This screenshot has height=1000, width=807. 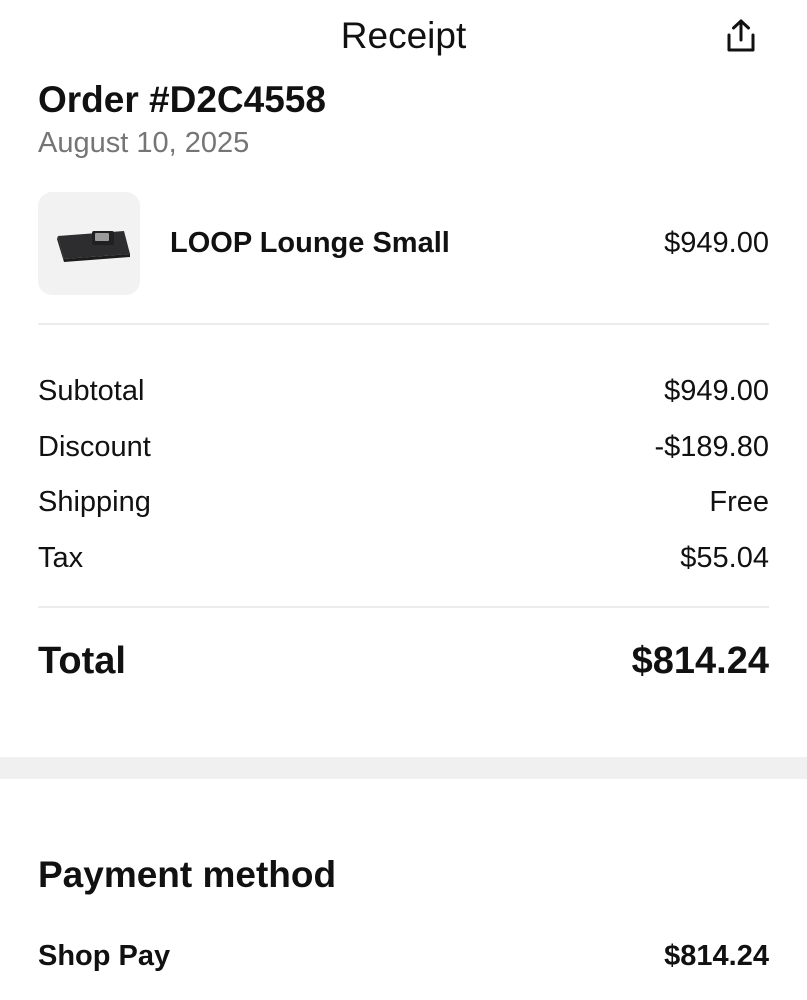 What do you see at coordinates (104, 956) in the screenshot?
I see `payment-method-label: Shop Pay` at bounding box center [104, 956].